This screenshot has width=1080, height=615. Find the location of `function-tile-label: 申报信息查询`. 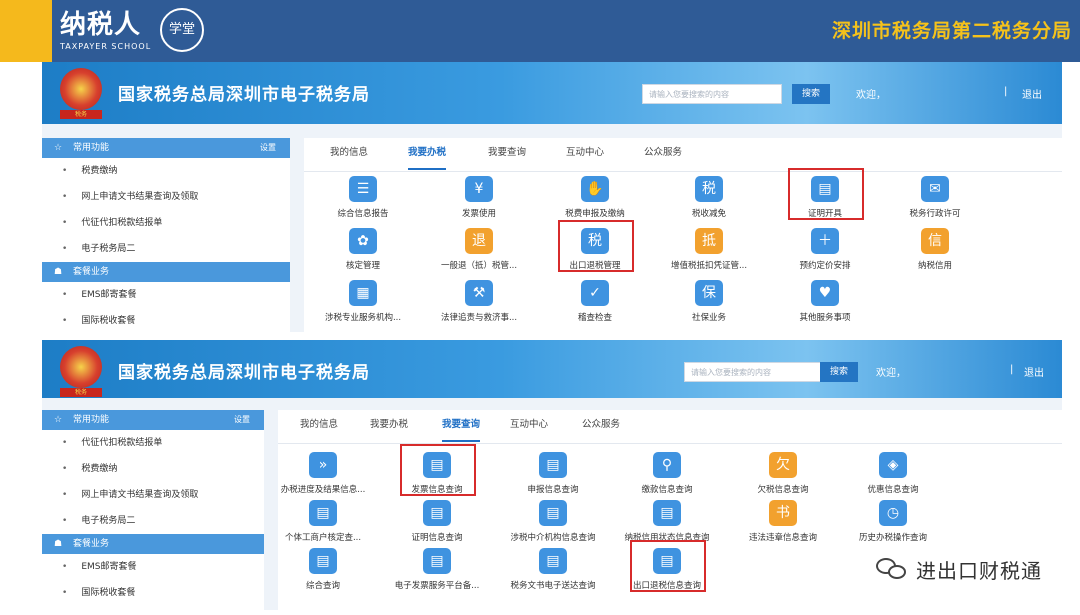

function-tile-label: 申报信息查询 is located at coordinates (553, 490).